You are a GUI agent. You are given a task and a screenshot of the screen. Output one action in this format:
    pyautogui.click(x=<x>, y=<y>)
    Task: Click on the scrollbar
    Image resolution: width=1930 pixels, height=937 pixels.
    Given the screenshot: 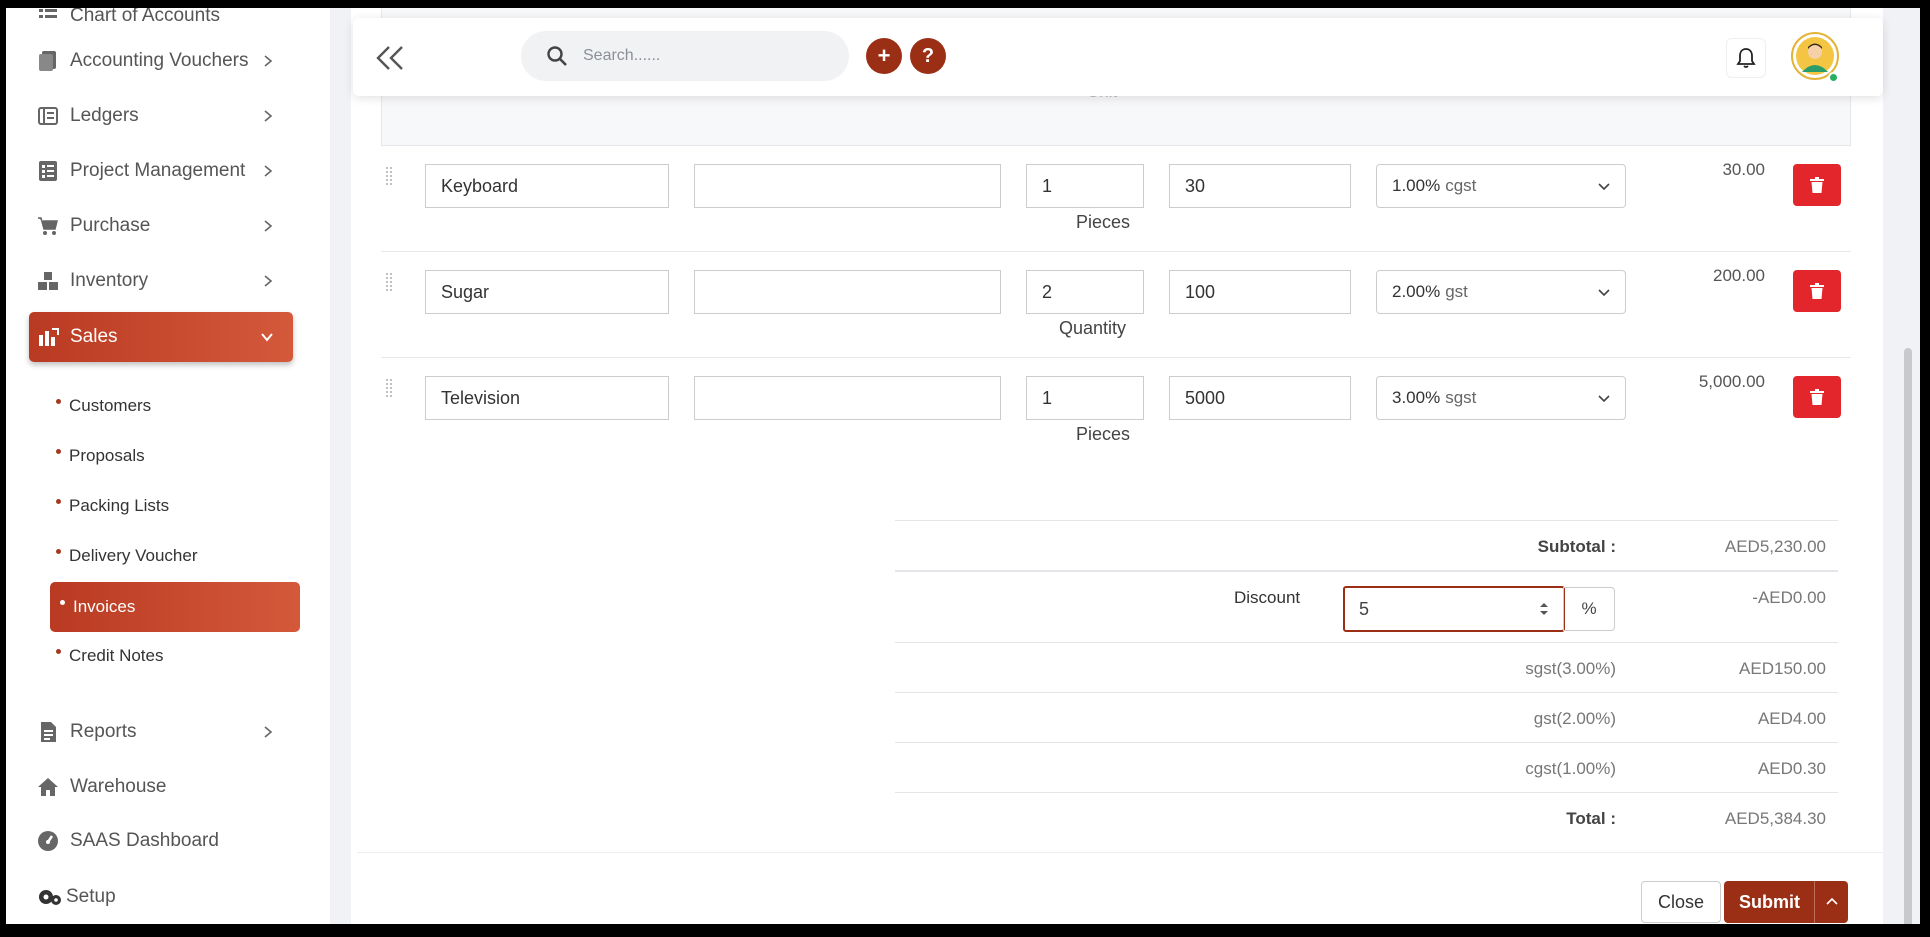 What is the action you would take?
    pyautogui.click(x=1908, y=636)
    